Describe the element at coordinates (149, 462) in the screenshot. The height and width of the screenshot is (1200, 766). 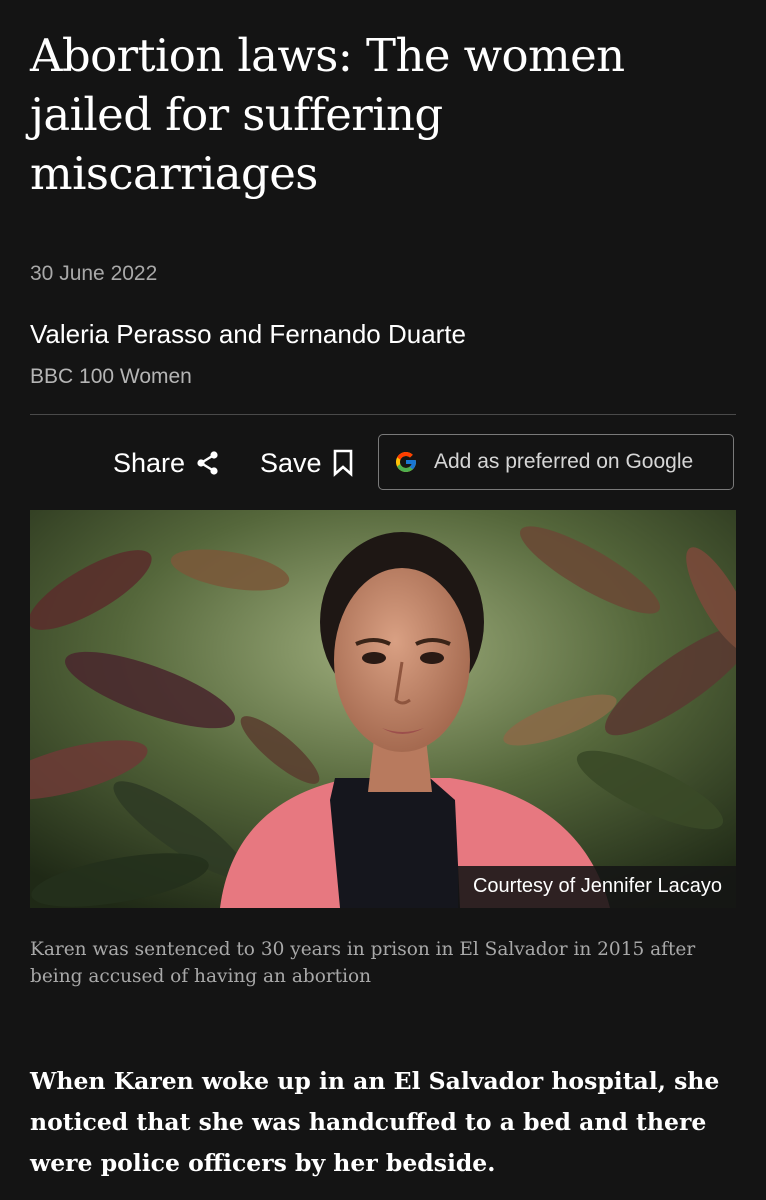
I see `share-label: Share` at that location.